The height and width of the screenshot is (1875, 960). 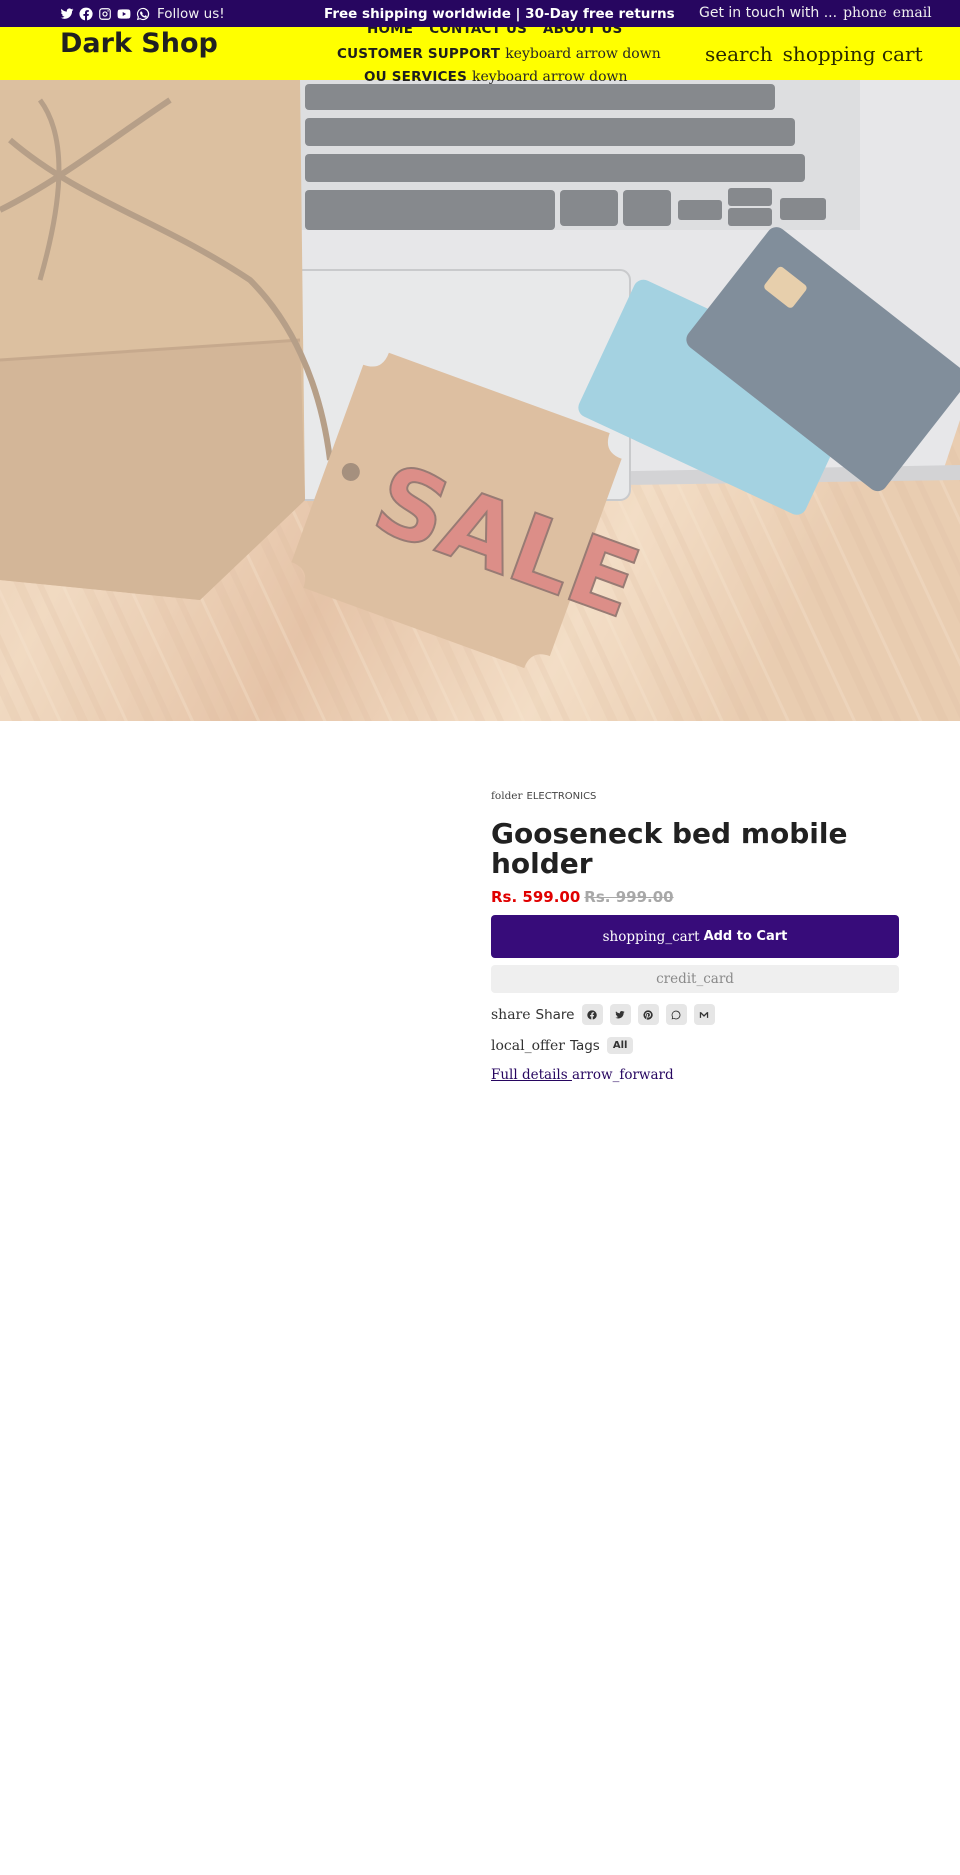 I want to click on pinterest-icon, so click(x=648, y=1014).